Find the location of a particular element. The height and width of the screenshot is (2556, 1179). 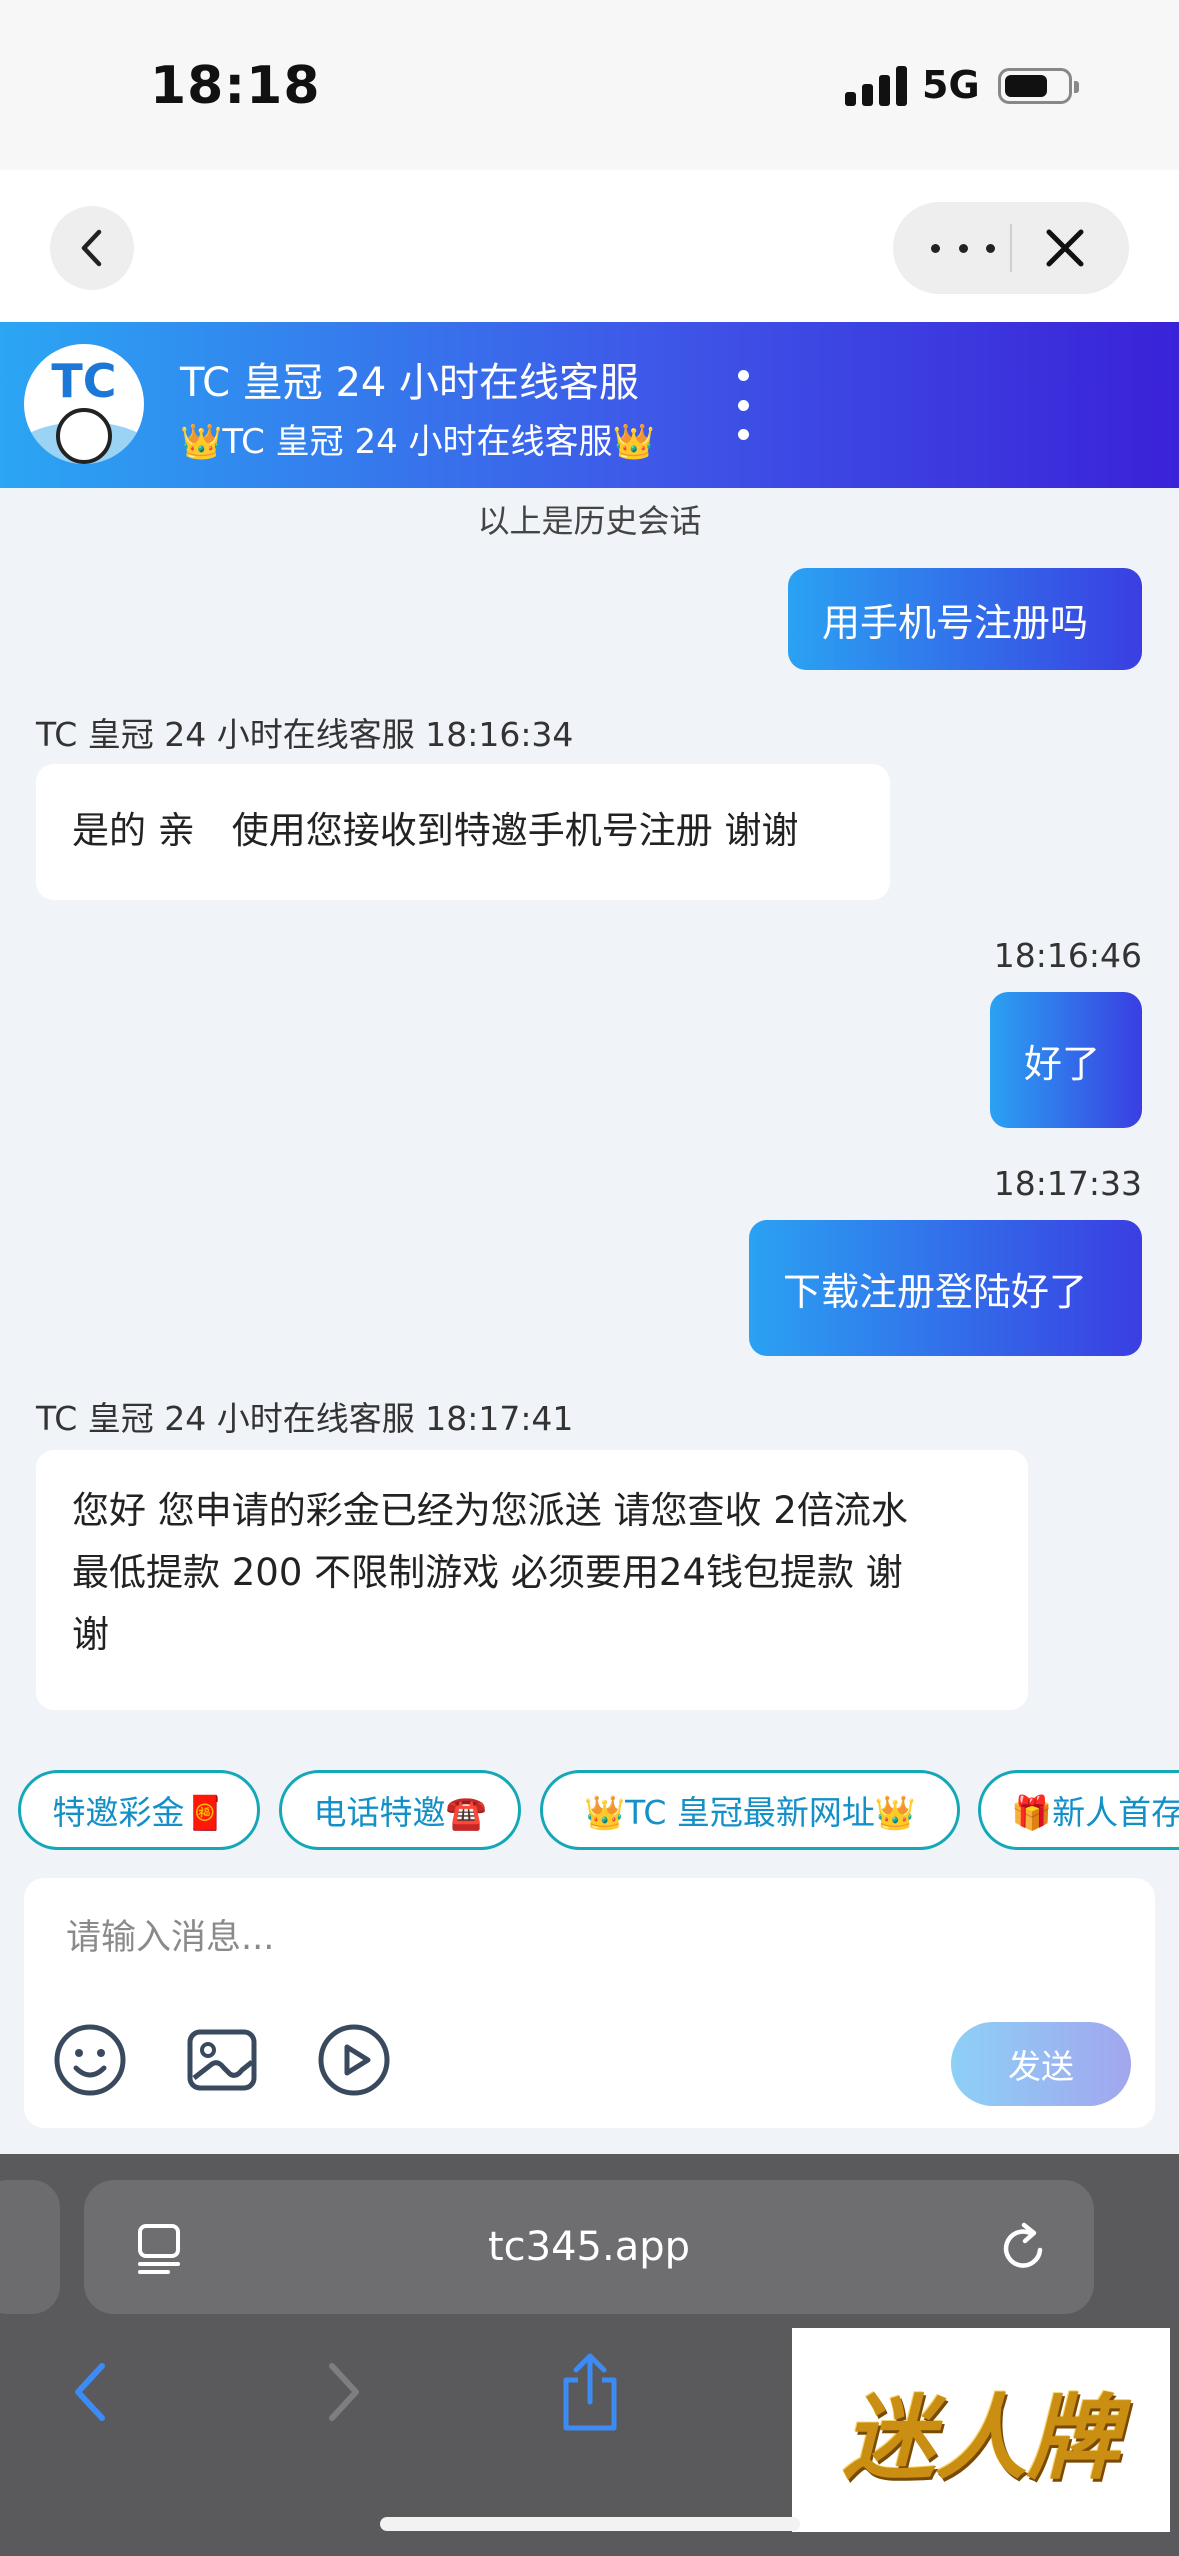

browser-back-icon is located at coordinates (90, 2392).